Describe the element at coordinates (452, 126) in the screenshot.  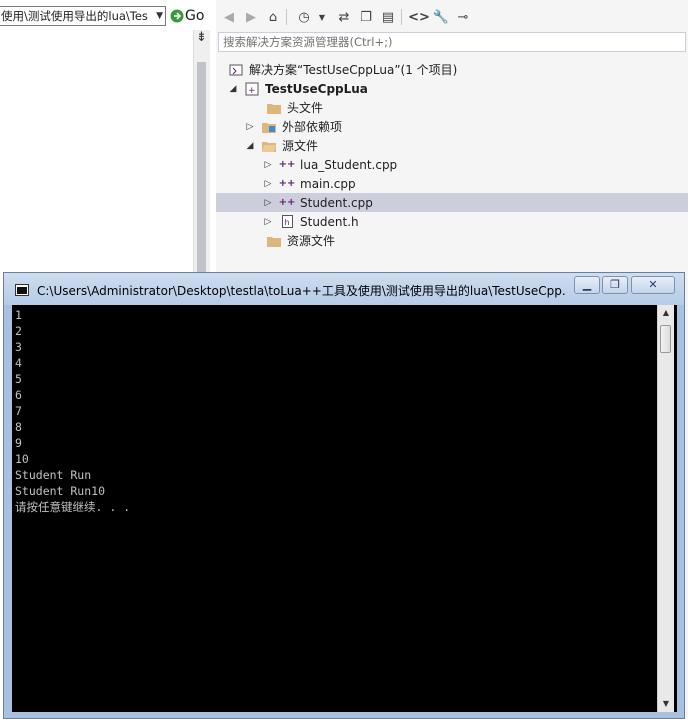
I see `tree-item-external-dependencies: ▷ 外部依赖项` at that location.